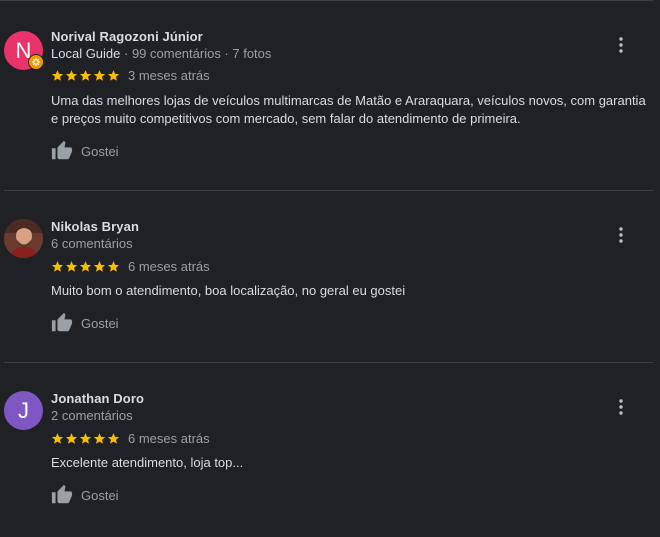 The image size is (660, 537). I want to click on local-guide-badge-icon, so click(36, 62).